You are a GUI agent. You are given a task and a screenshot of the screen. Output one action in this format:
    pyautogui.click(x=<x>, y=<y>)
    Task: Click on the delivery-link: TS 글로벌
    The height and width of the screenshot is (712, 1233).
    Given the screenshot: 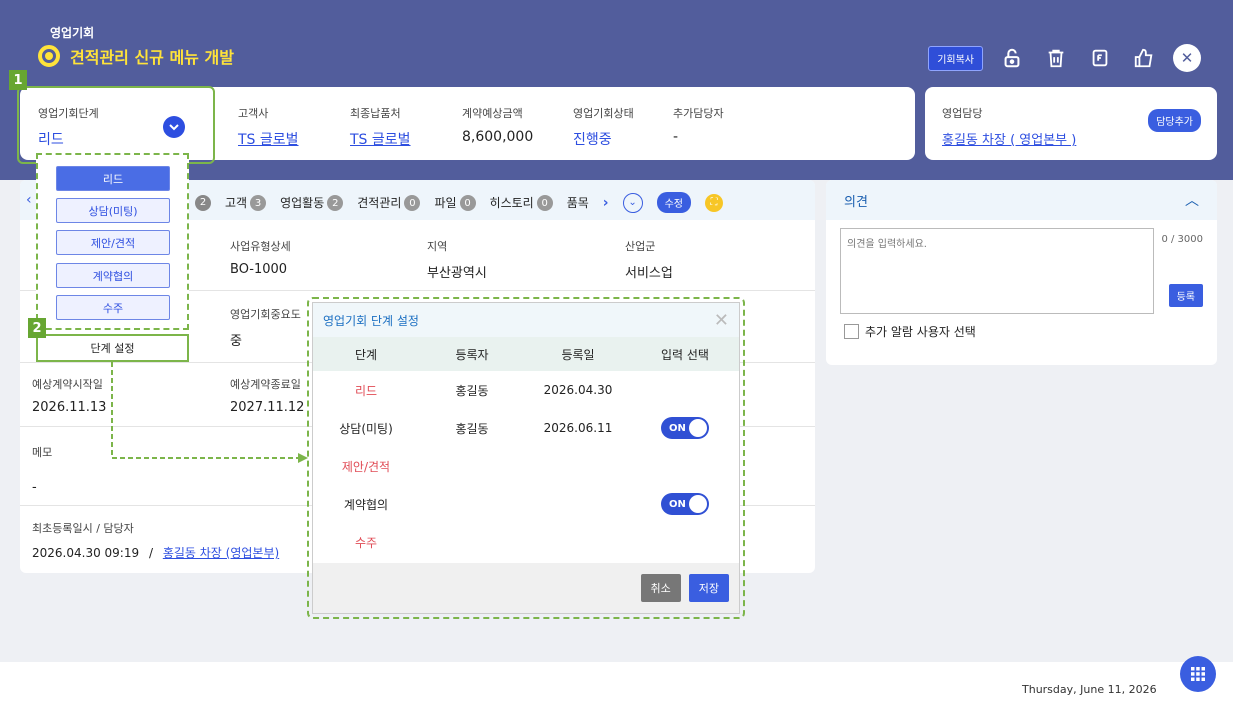 What is the action you would take?
    pyautogui.click(x=380, y=139)
    